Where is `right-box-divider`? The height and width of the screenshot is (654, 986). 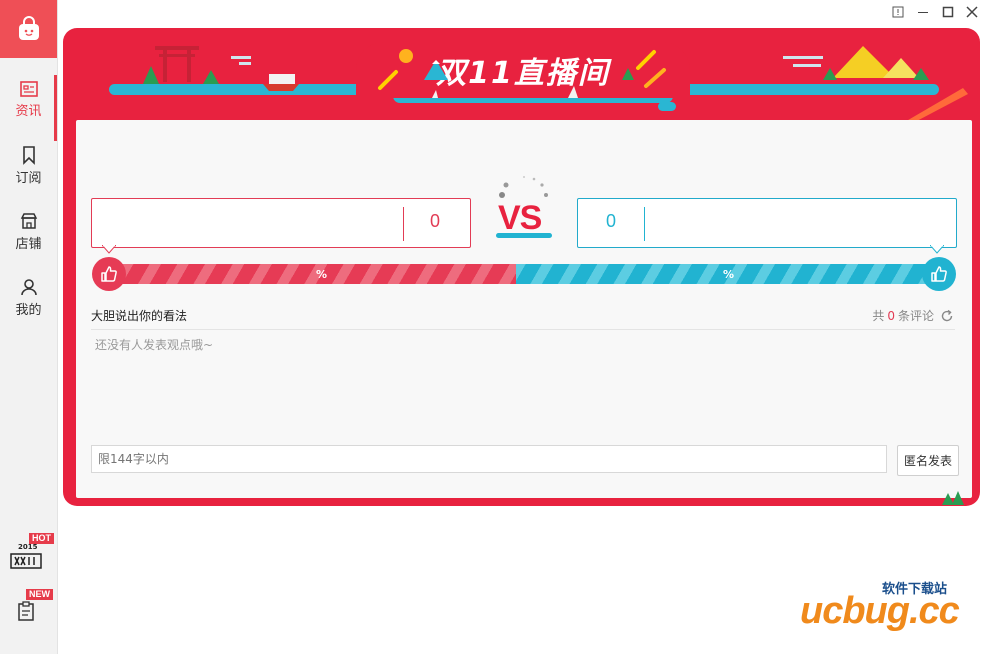 right-box-divider is located at coordinates (644, 224).